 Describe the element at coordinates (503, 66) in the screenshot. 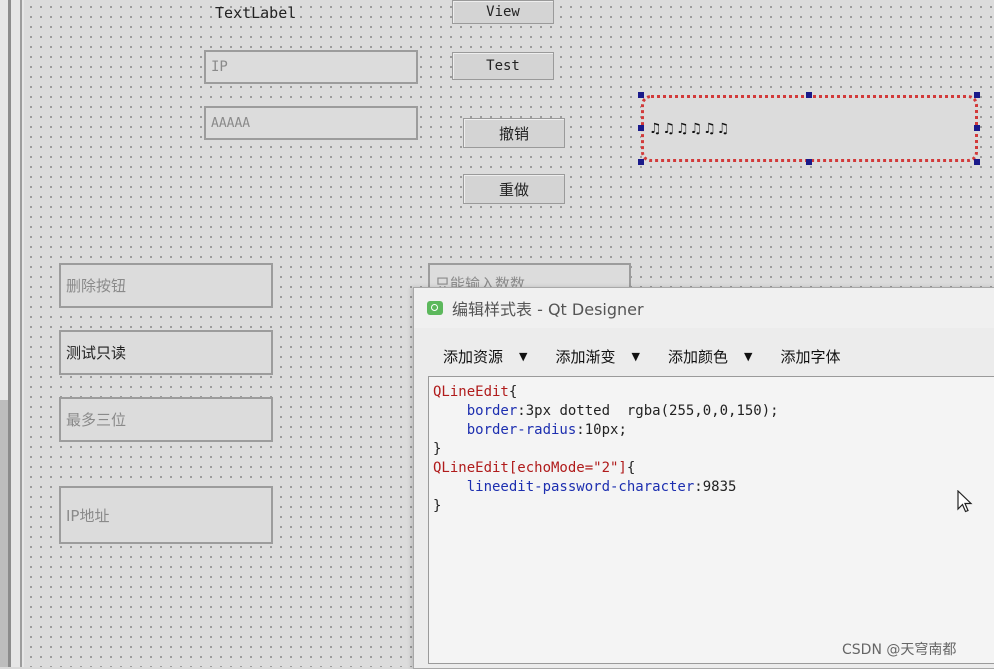

I see `test-button: Test` at that location.